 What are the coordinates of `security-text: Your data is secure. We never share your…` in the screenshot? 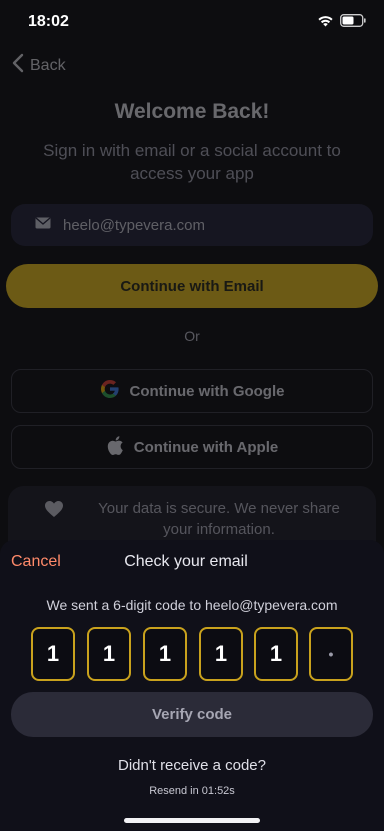 It's located at (219, 519).